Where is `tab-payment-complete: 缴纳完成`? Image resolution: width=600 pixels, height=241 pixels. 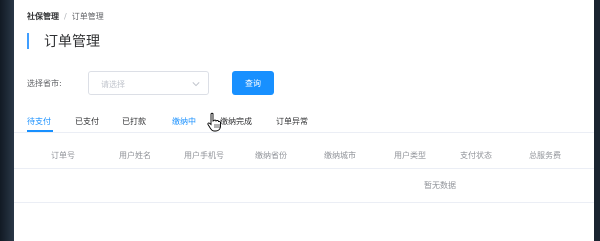
tab-payment-complete: 缴纳完成 is located at coordinates (236, 121).